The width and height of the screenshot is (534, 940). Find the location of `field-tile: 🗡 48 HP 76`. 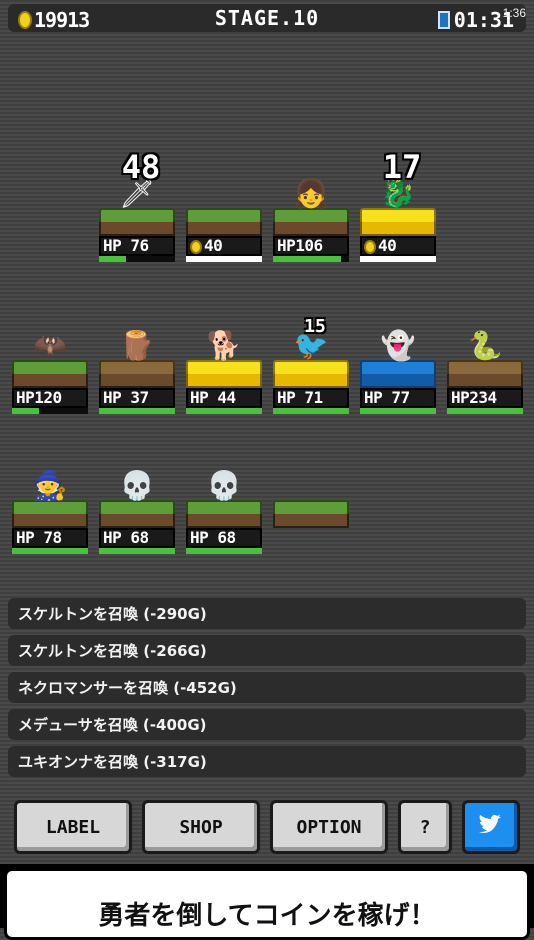

field-tile: 🗡 48 HP 76 is located at coordinates (137, 209).